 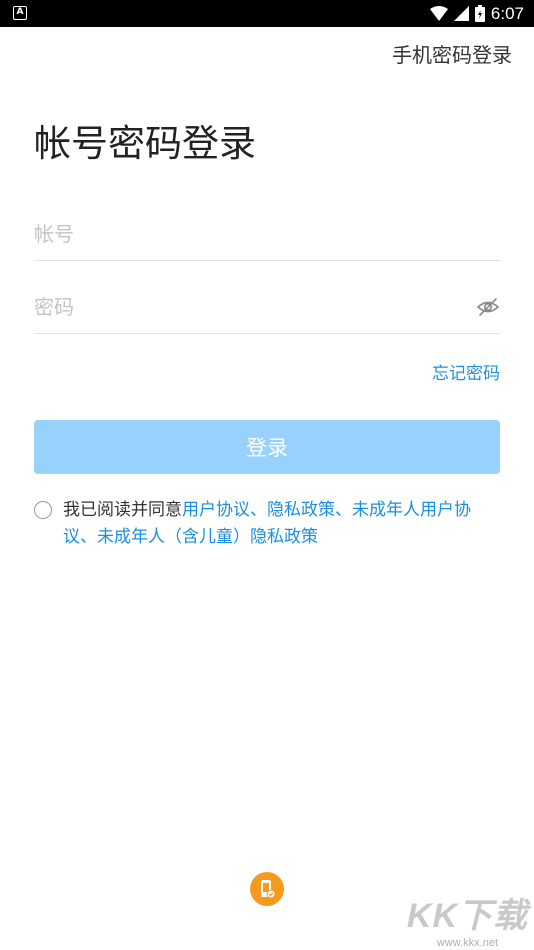 I want to click on watermark-url: www.kkx.net, so click(x=467, y=943).